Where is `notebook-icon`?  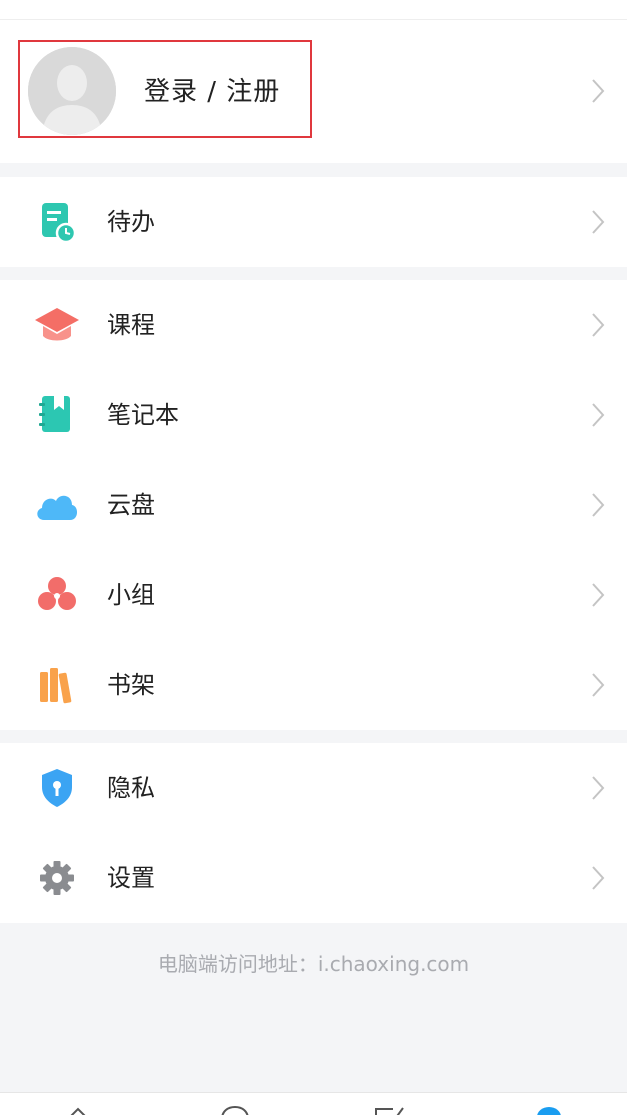 notebook-icon is located at coordinates (54, 414).